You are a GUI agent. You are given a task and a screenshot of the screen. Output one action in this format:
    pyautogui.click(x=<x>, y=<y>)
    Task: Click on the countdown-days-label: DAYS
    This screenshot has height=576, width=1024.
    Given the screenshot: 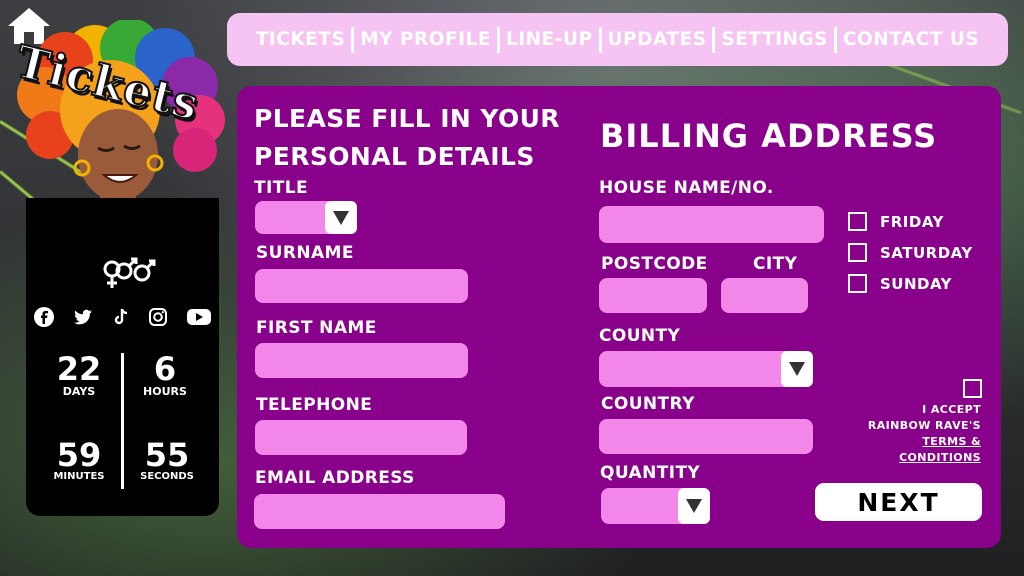 What is the action you would take?
    pyautogui.click(x=79, y=391)
    